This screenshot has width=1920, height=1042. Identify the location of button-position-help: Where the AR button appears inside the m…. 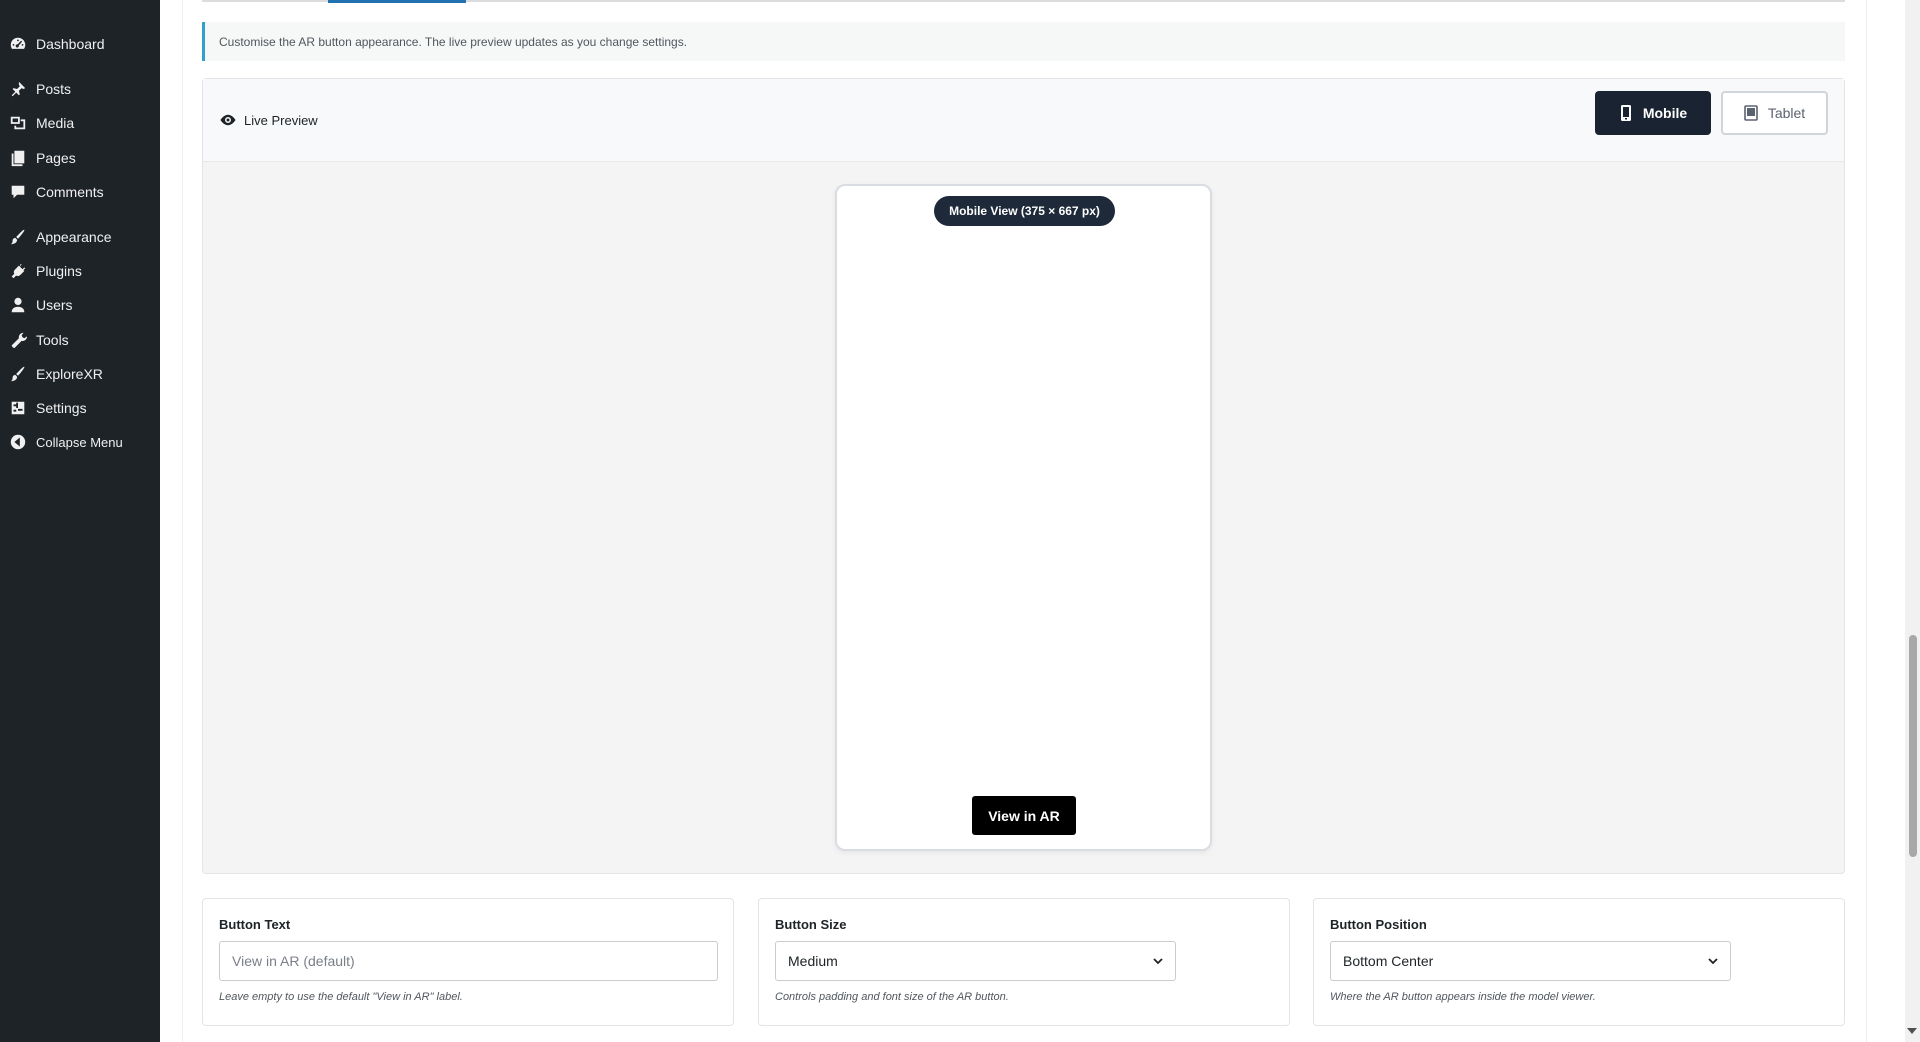
(1463, 997).